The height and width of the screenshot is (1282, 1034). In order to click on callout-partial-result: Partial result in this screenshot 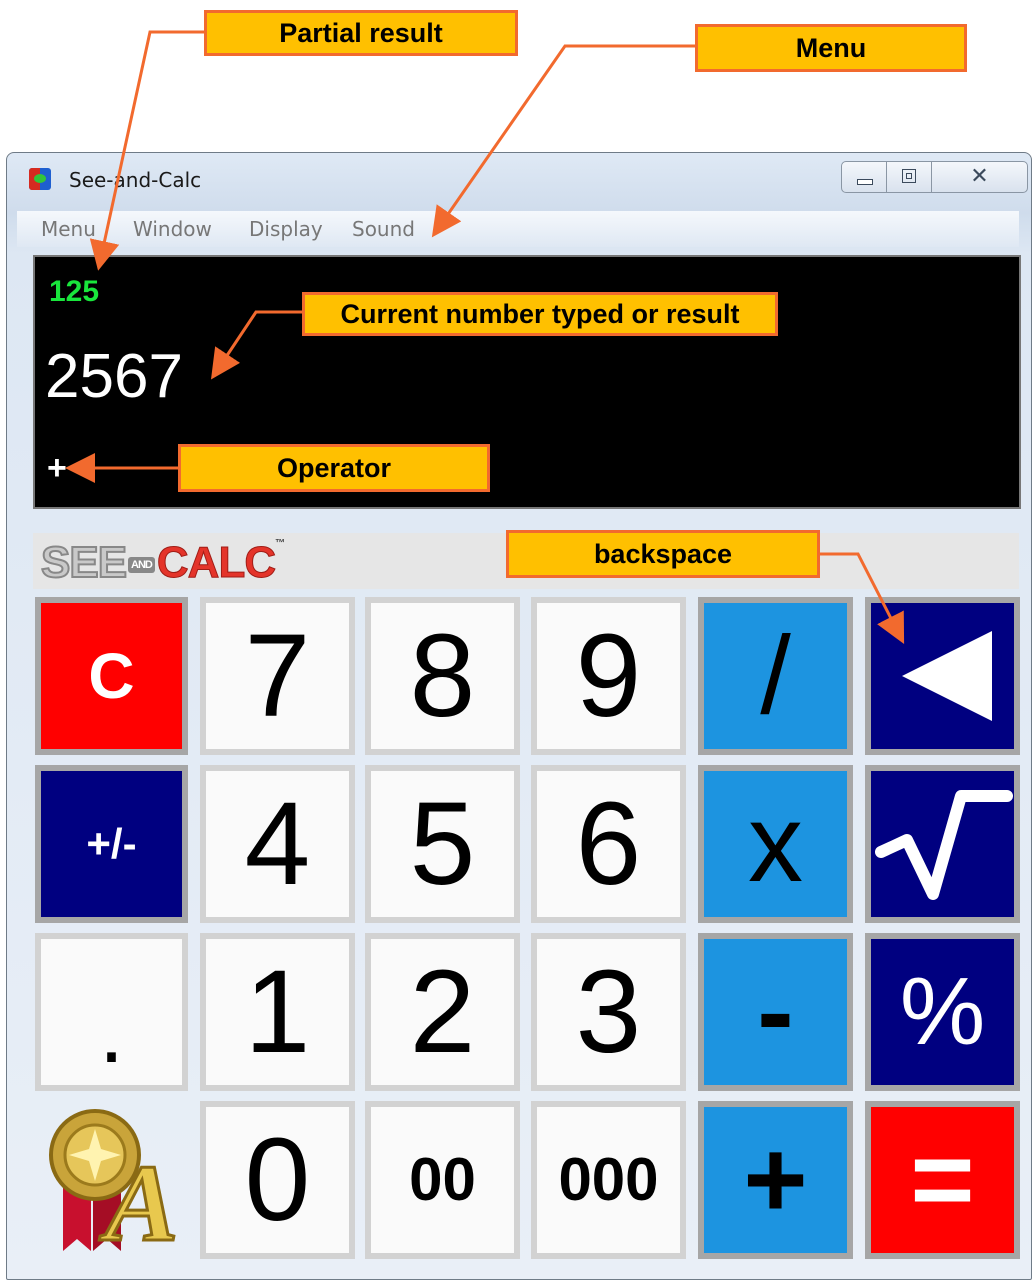, I will do `click(361, 33)`.